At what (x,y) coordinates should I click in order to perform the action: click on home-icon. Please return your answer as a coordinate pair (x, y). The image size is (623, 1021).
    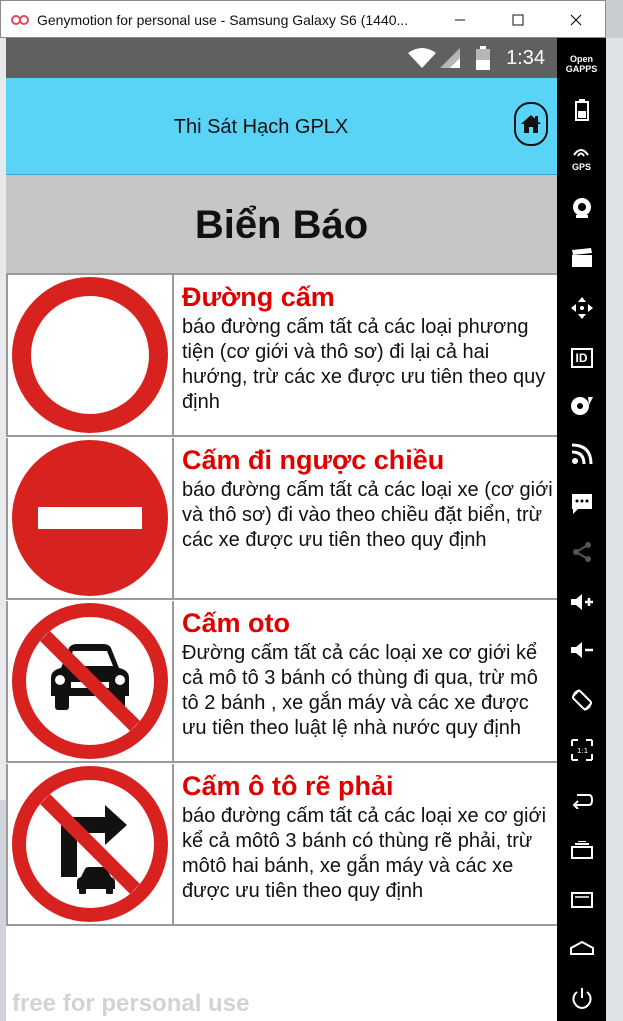
    Looking at the image, I should click on (531, 124).